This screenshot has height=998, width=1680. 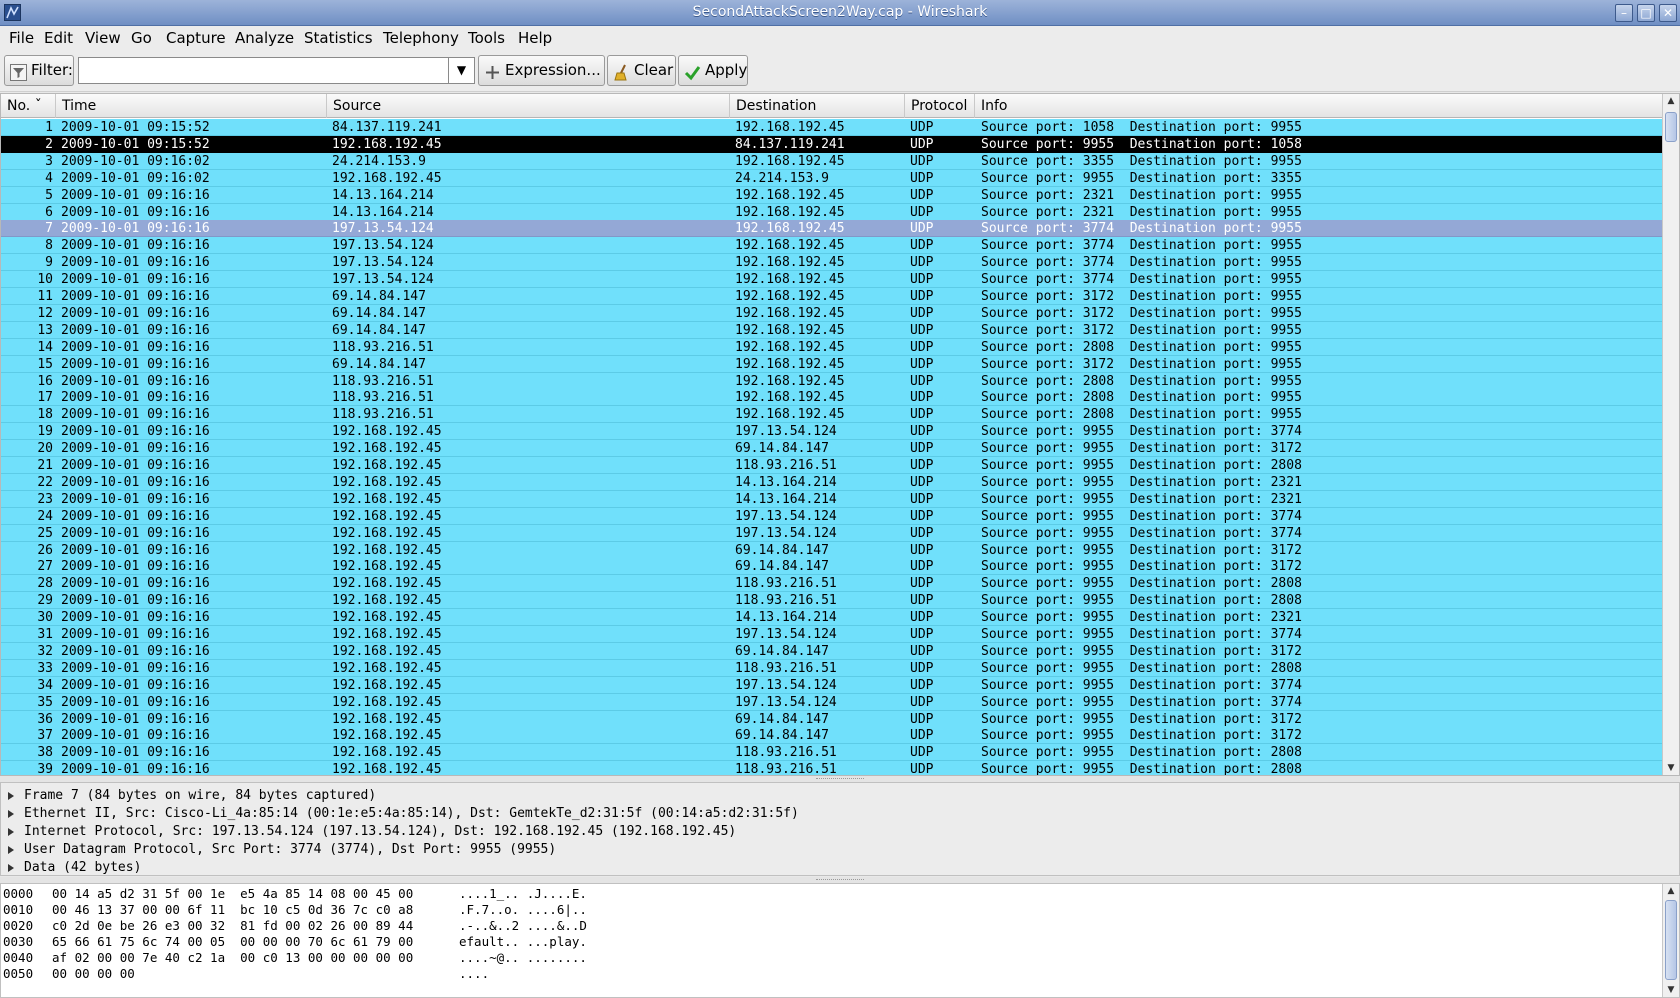 What do you see at coordinates (1141, 584) in the screenshot?
I see `packet-info-cell: Source port: 9955 Destination port: 2808` at bounding box center [1141, 584].